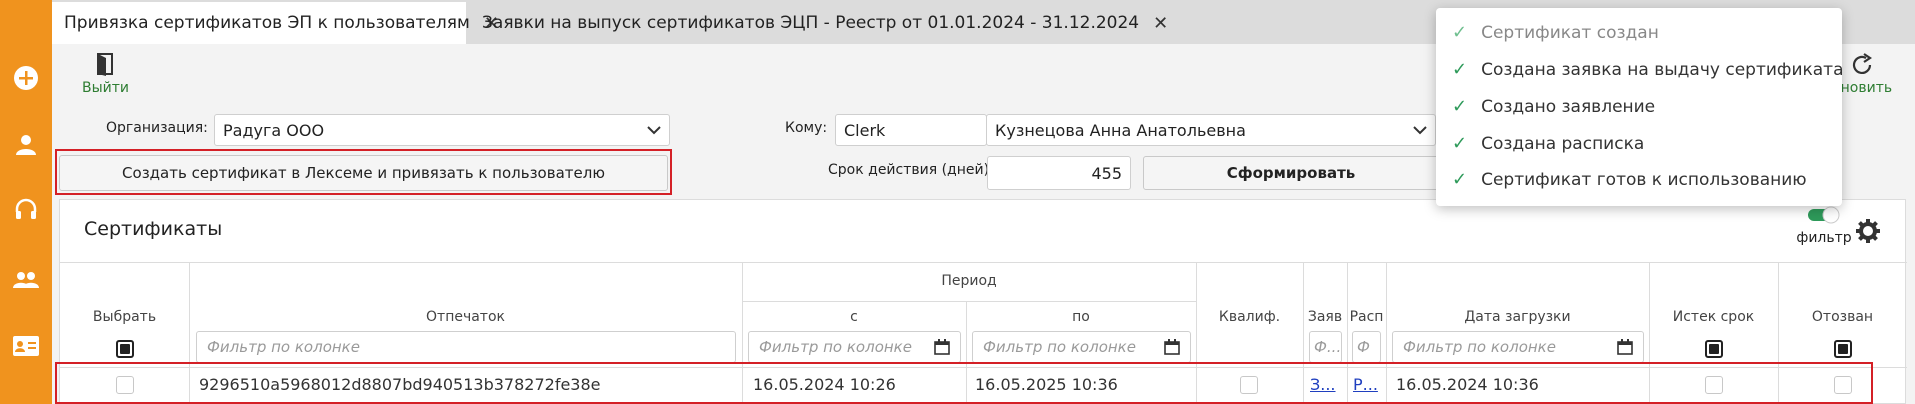  What do you see at coordinates (865, 130) in the screenshot?
I see `to-login-value: Clerk` at bounding box center [865, 130].